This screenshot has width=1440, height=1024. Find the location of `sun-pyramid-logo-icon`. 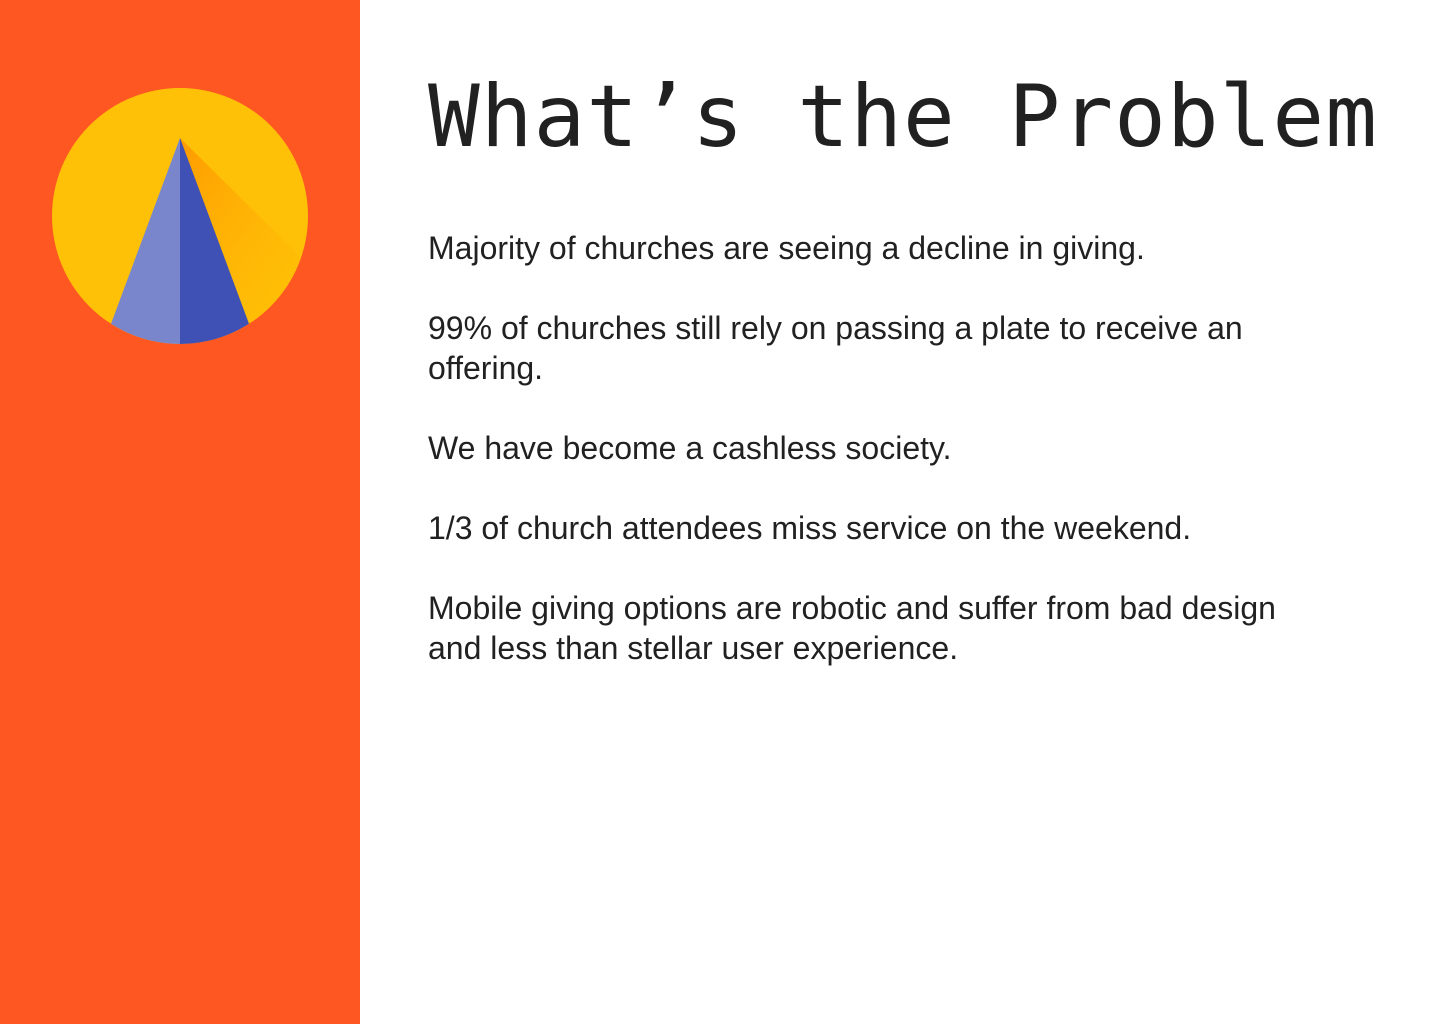

sun-pyramid-logo-icon is located at coordinates (180, 216).